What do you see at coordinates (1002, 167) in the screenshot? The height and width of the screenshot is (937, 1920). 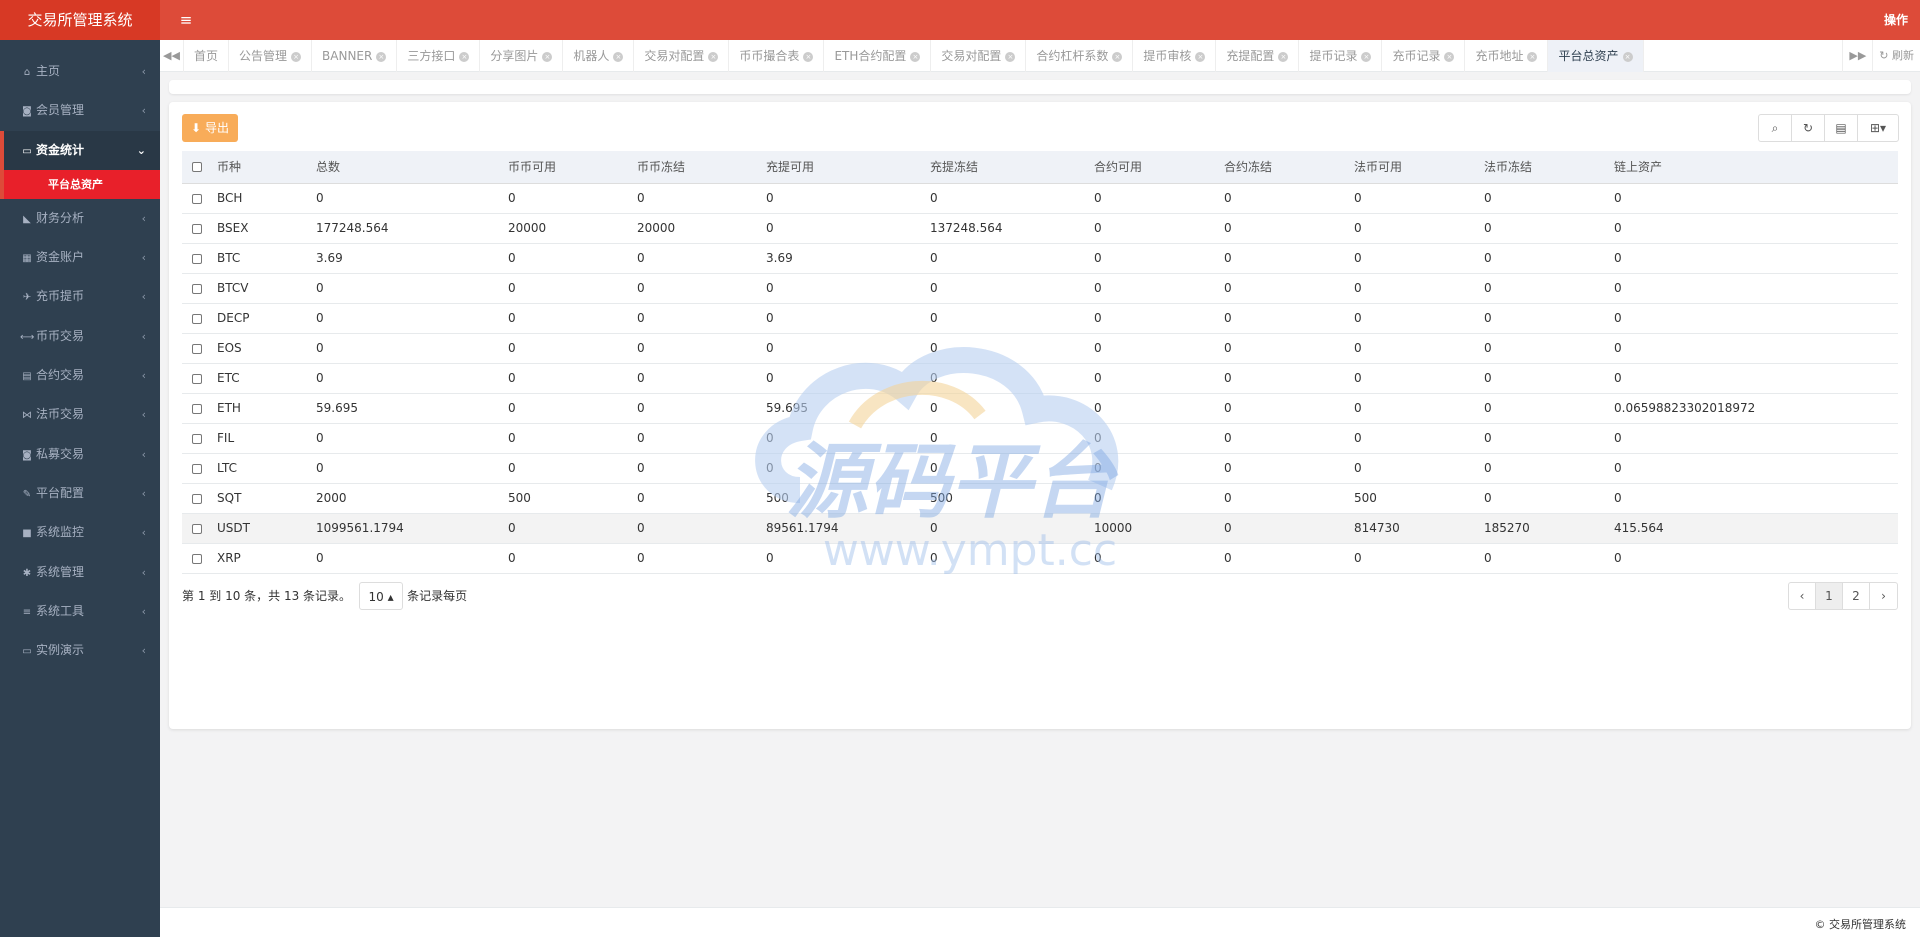 I see `column-header: 充提冻结` at bounding box center [1002, 167].